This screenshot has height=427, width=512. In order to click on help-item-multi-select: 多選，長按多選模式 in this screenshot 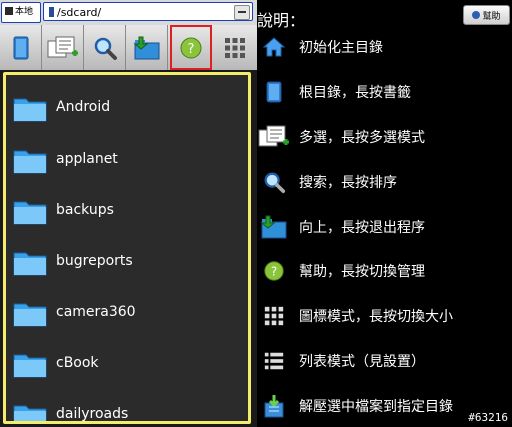, I will do `click(384, 137)`.